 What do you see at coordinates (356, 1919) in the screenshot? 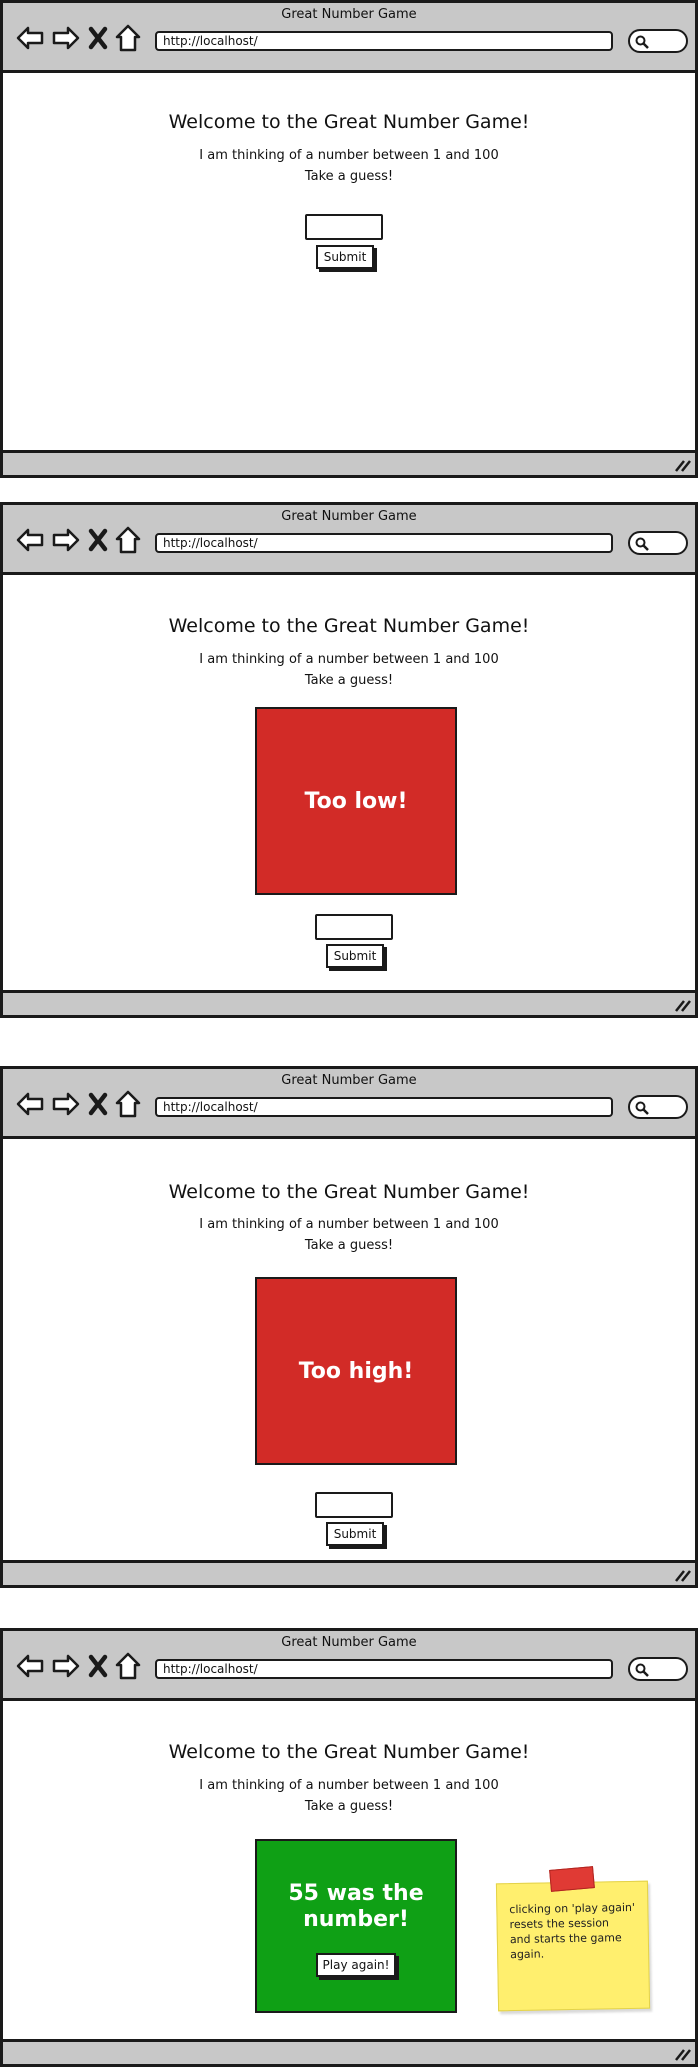
I see `win-message-line2: number!` at bounding box center [356, 1919].